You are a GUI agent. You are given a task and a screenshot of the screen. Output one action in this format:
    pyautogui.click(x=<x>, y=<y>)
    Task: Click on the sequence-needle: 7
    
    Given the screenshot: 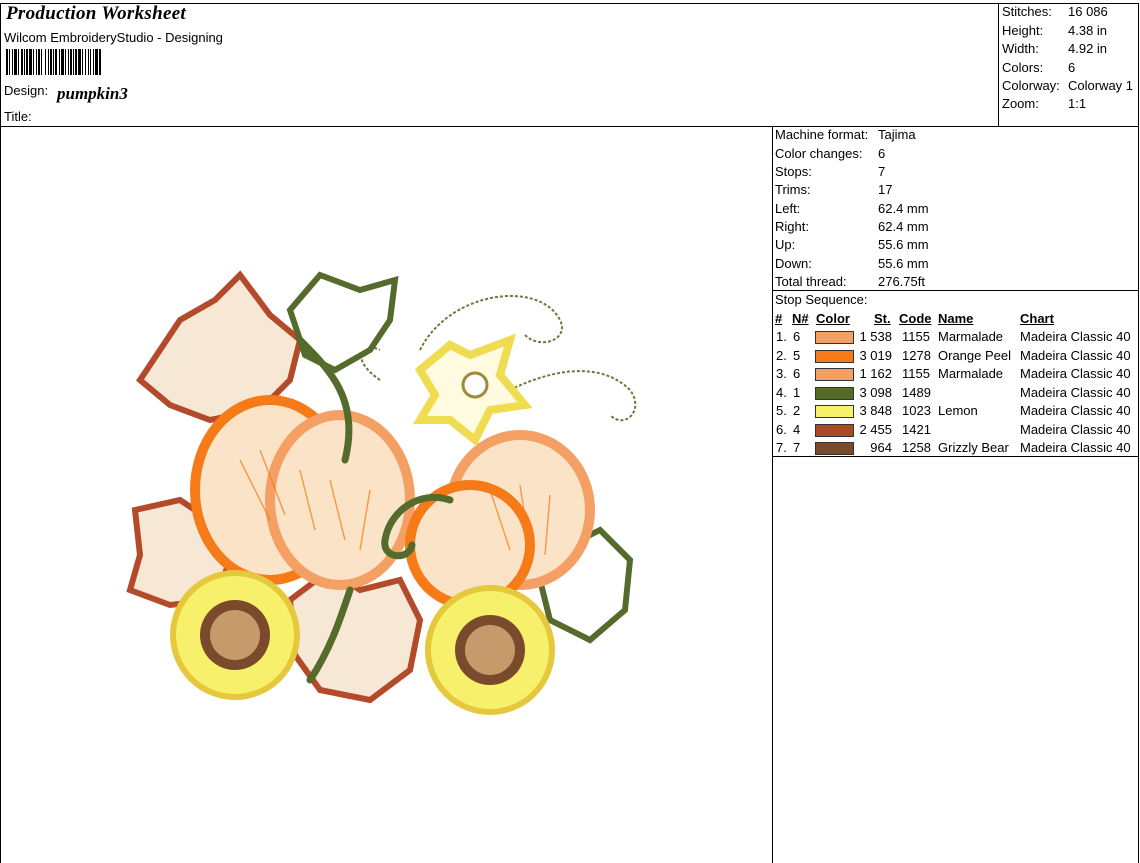 What is the action you would take?
    pyautogui.click(x=797, y=447)
    